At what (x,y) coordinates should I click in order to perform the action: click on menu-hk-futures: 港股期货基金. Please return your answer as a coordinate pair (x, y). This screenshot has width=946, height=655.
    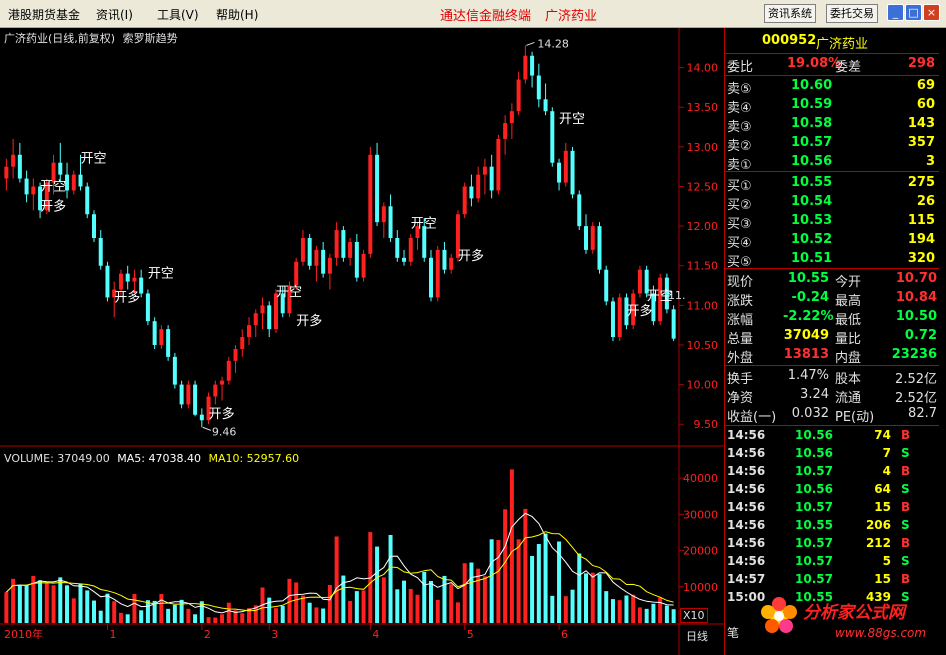
    Looking at the image, I should click on (44, 14).